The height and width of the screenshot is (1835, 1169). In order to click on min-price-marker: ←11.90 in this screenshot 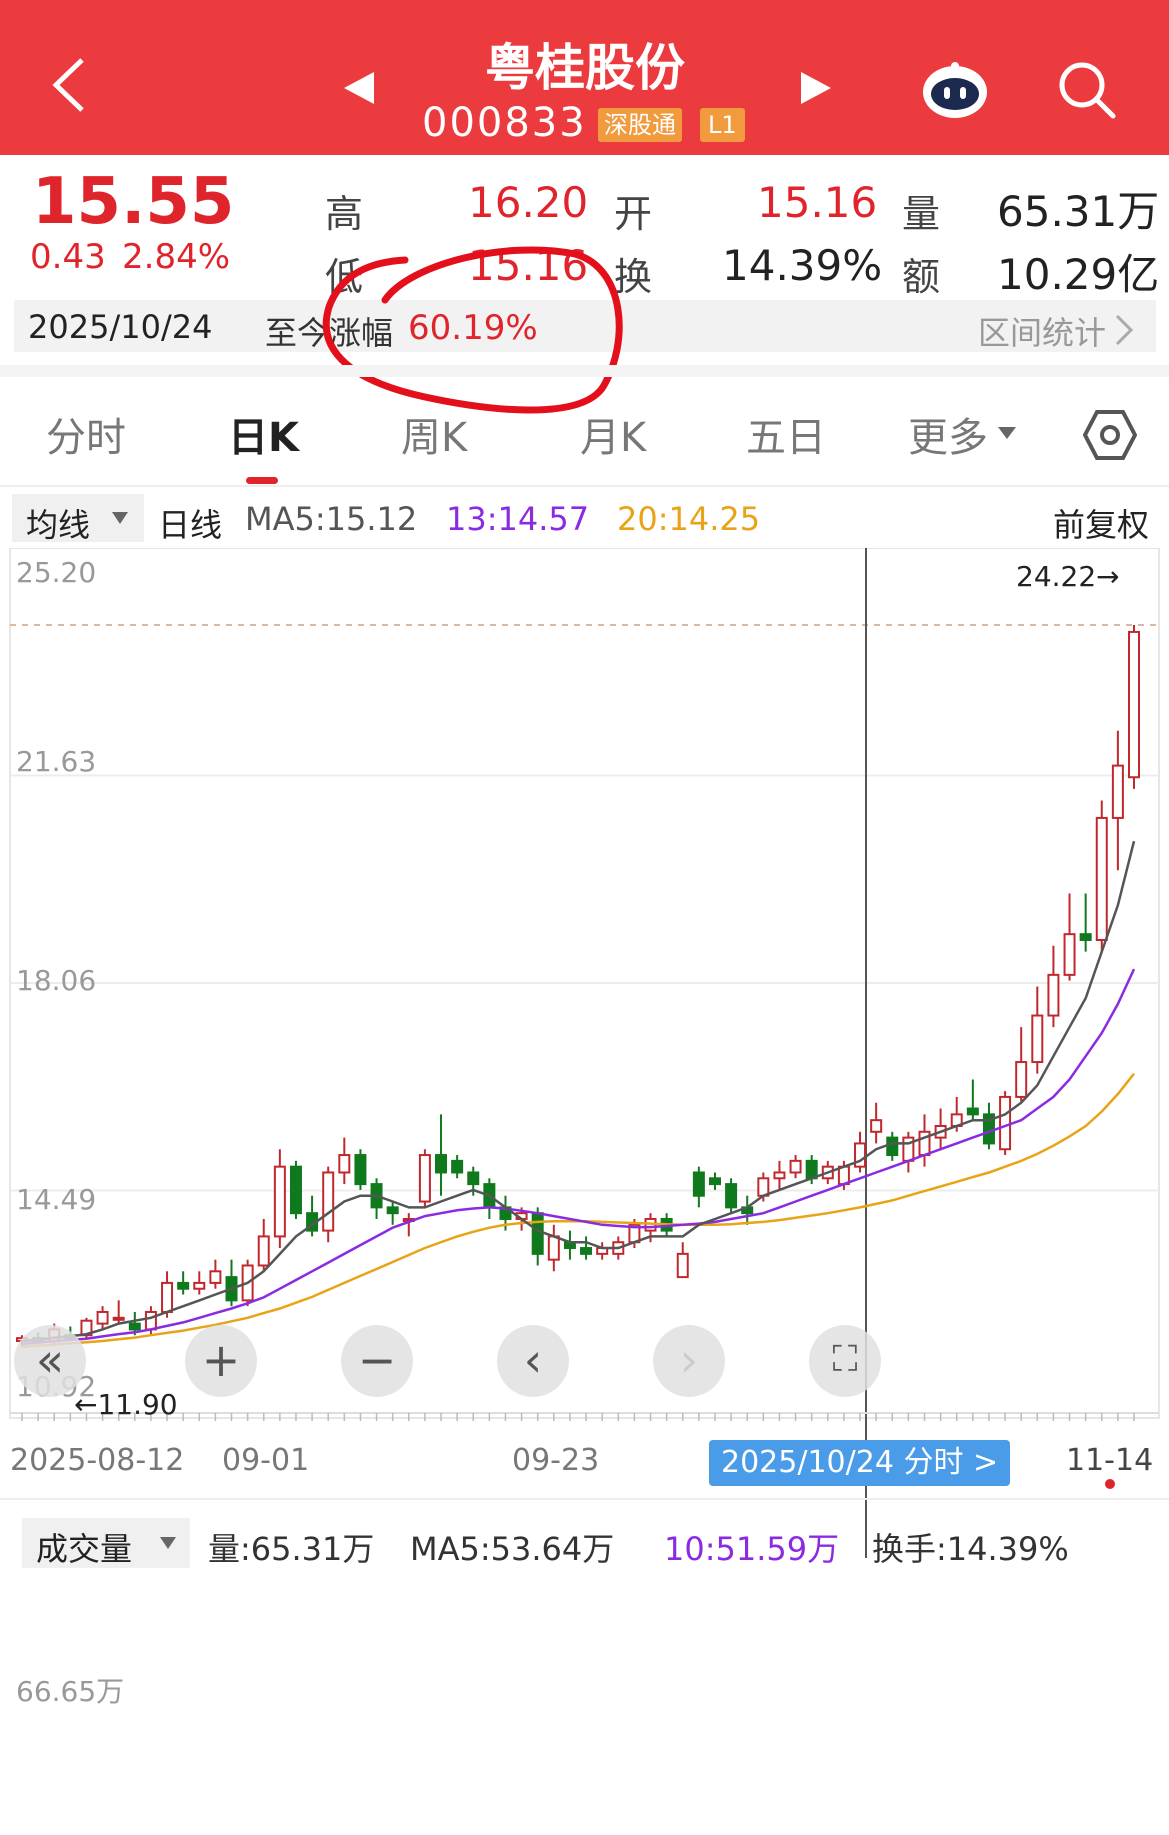, I will do `click(126, 1404)`.